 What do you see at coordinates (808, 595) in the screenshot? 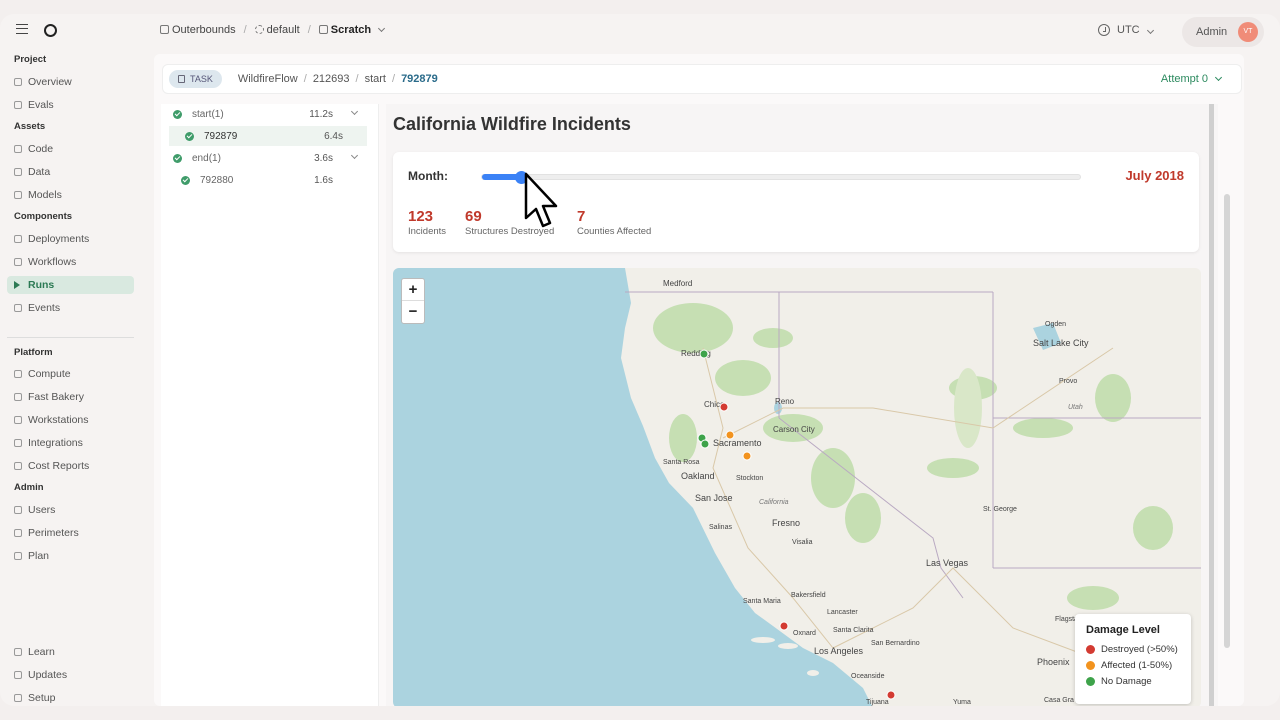
I see `map-label: Bakersfield` at bounding box center [808, 595].